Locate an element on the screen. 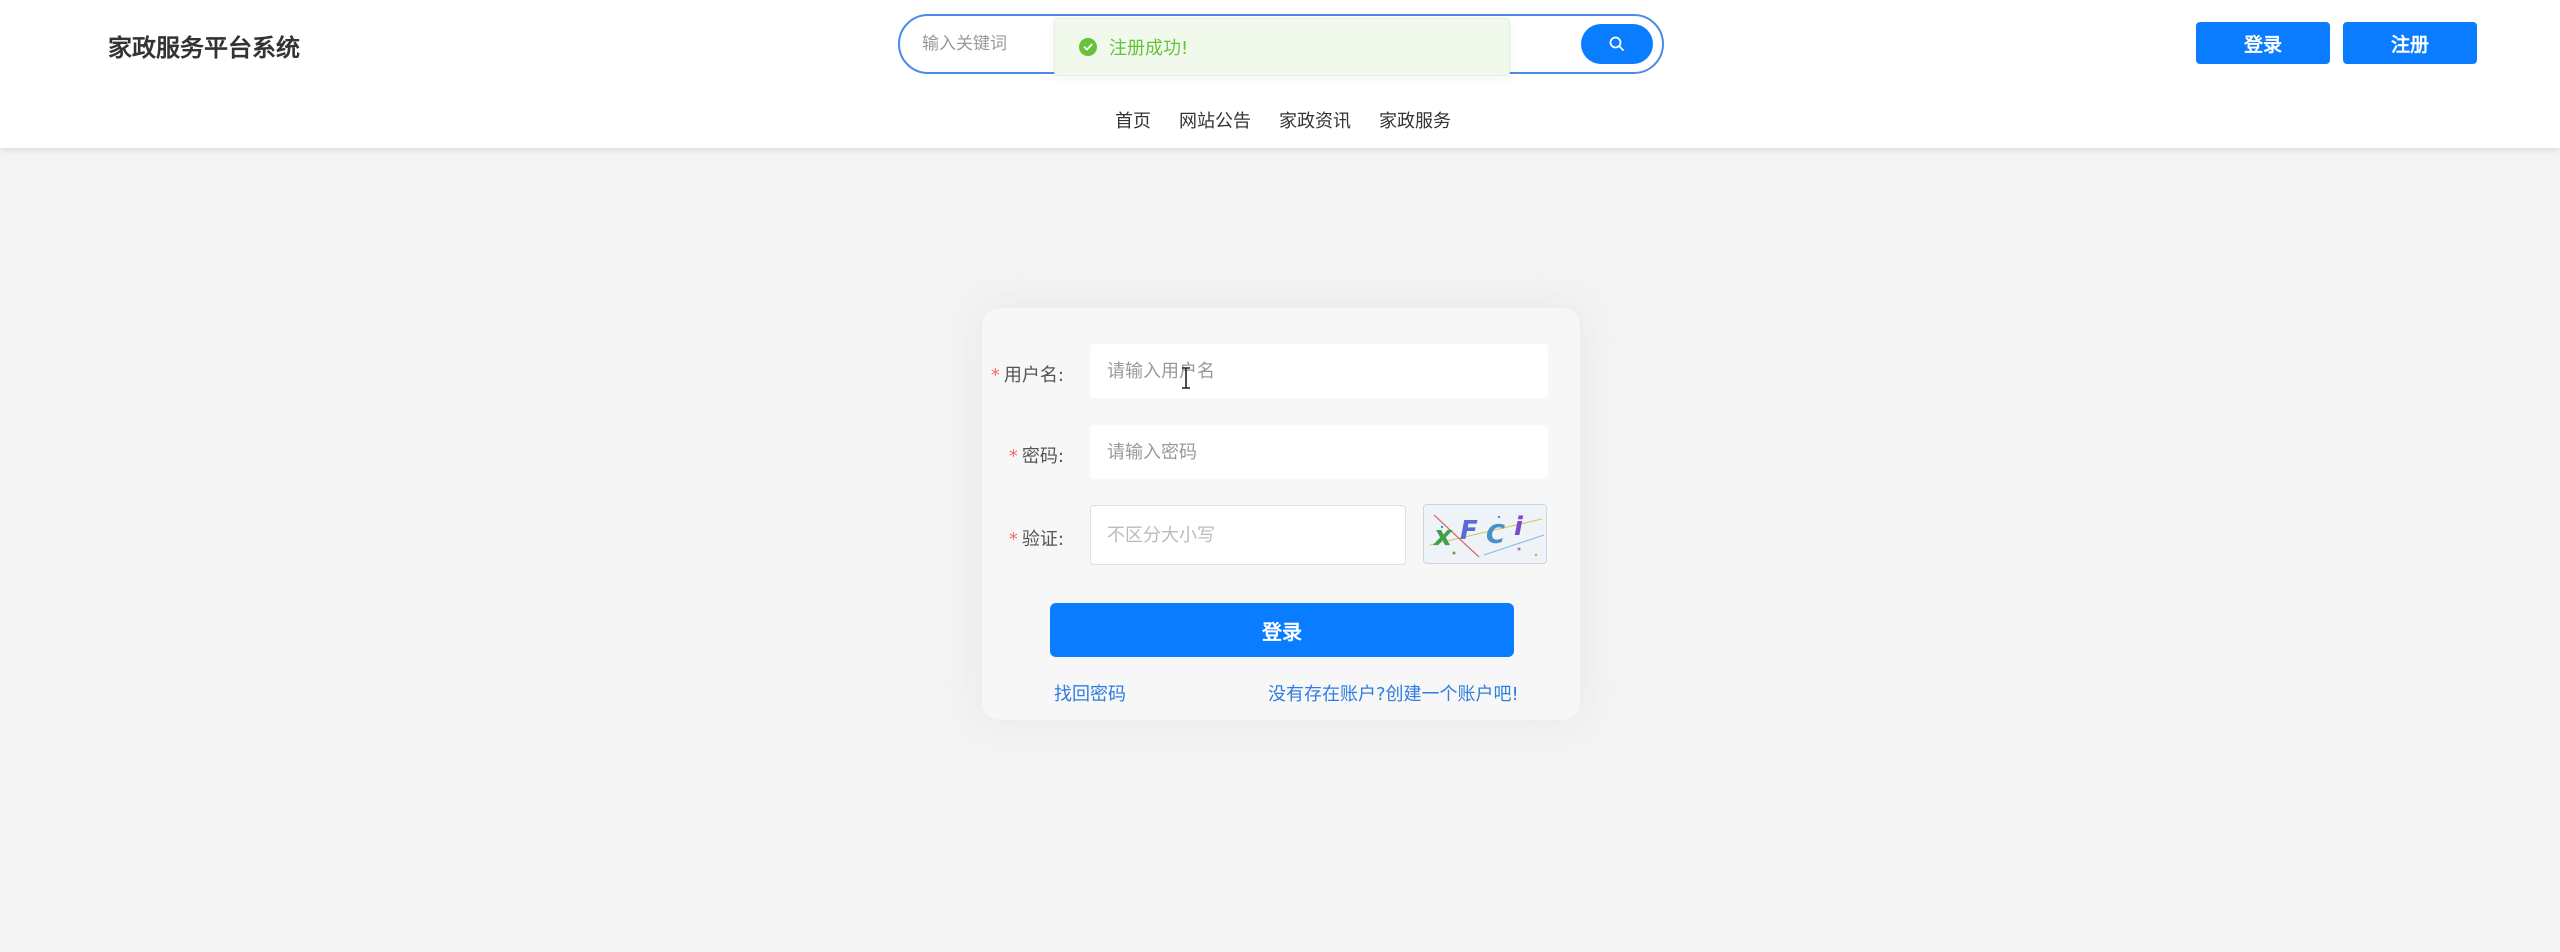 This screenshot has height=952, width=2560. header-register-button: 注册 is located at coordinates (2410, 43).